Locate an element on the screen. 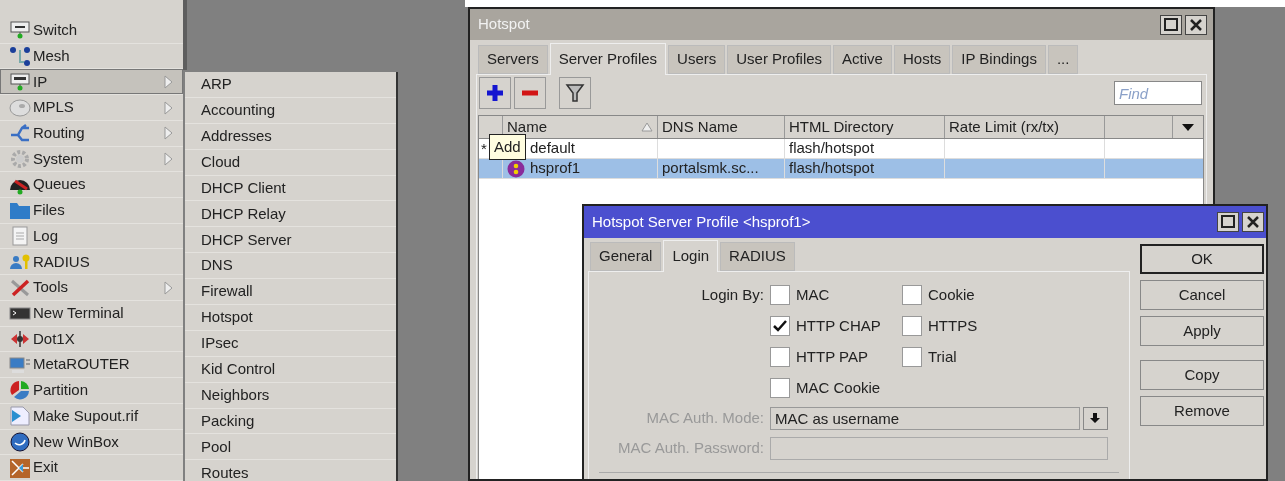  tab: Hosts is located at coordinates (922, 59).